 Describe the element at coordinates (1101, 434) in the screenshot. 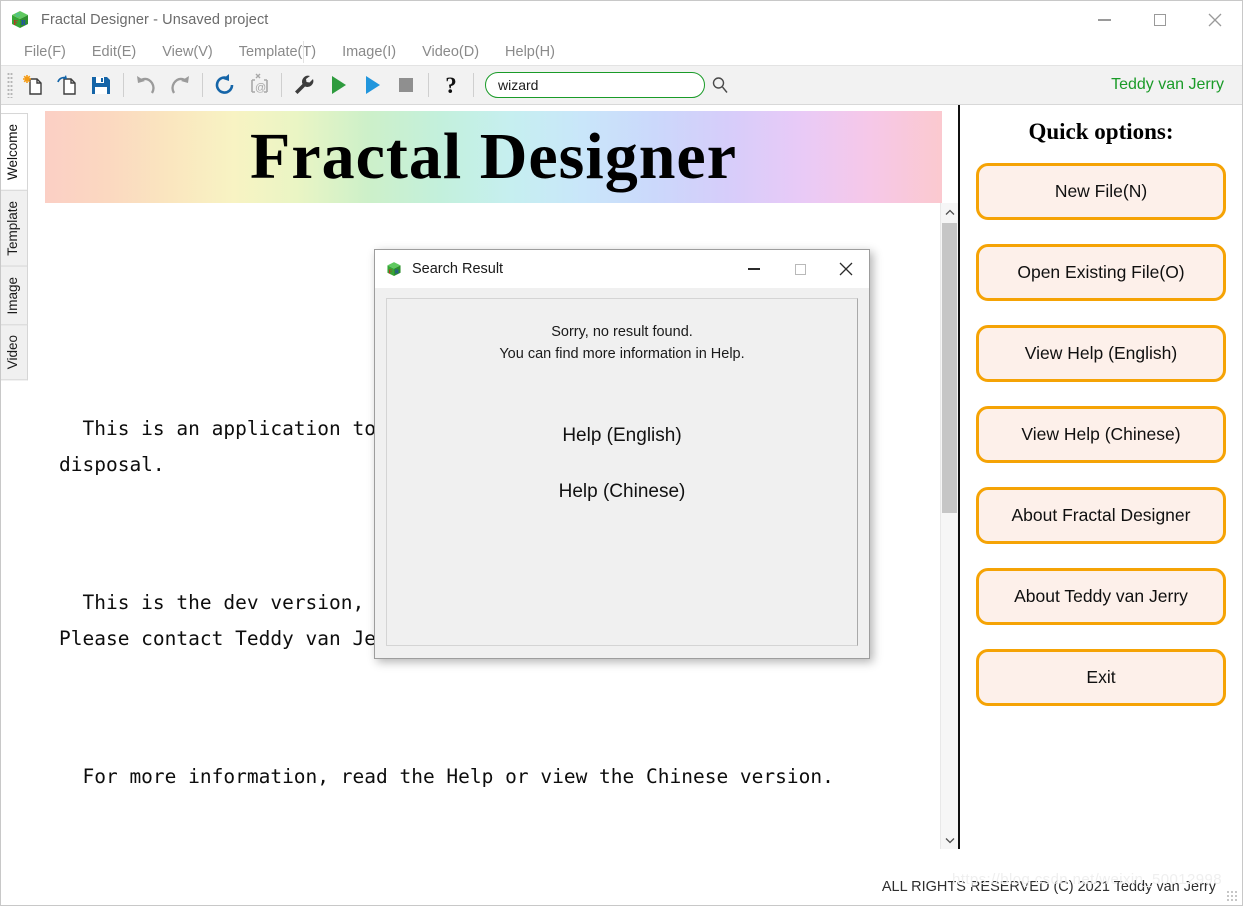

I see `view-help-chinese-button: View Help (Chinese)` at that location.